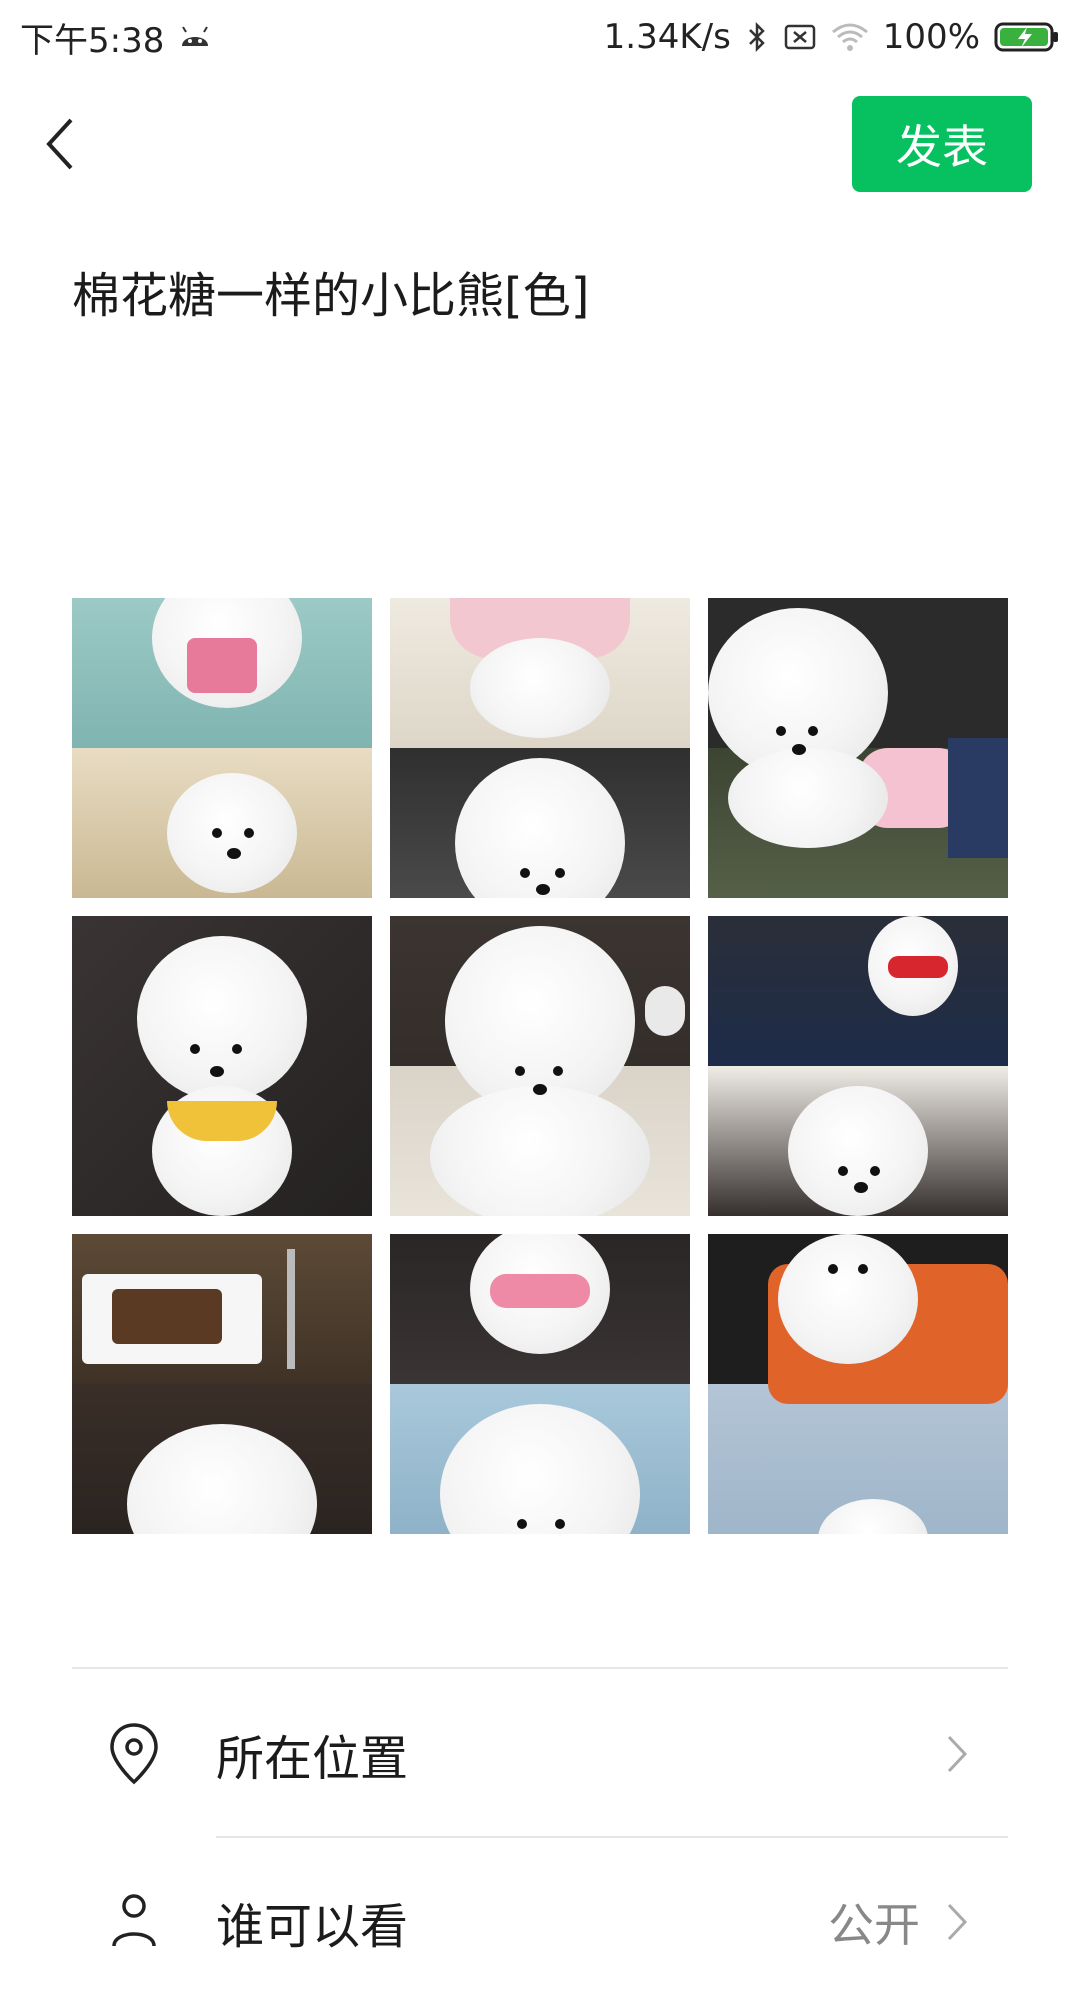  What do you see at coordinates (540, 1668) in the screenshot?
I see `section-divider` at bounding box center [540, 1668].